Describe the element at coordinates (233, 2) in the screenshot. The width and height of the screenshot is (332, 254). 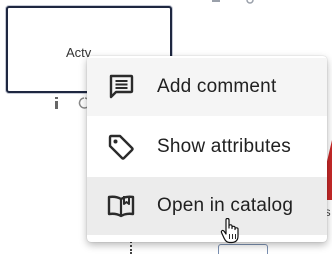
I see `toolbar-icons-partial` at that location.